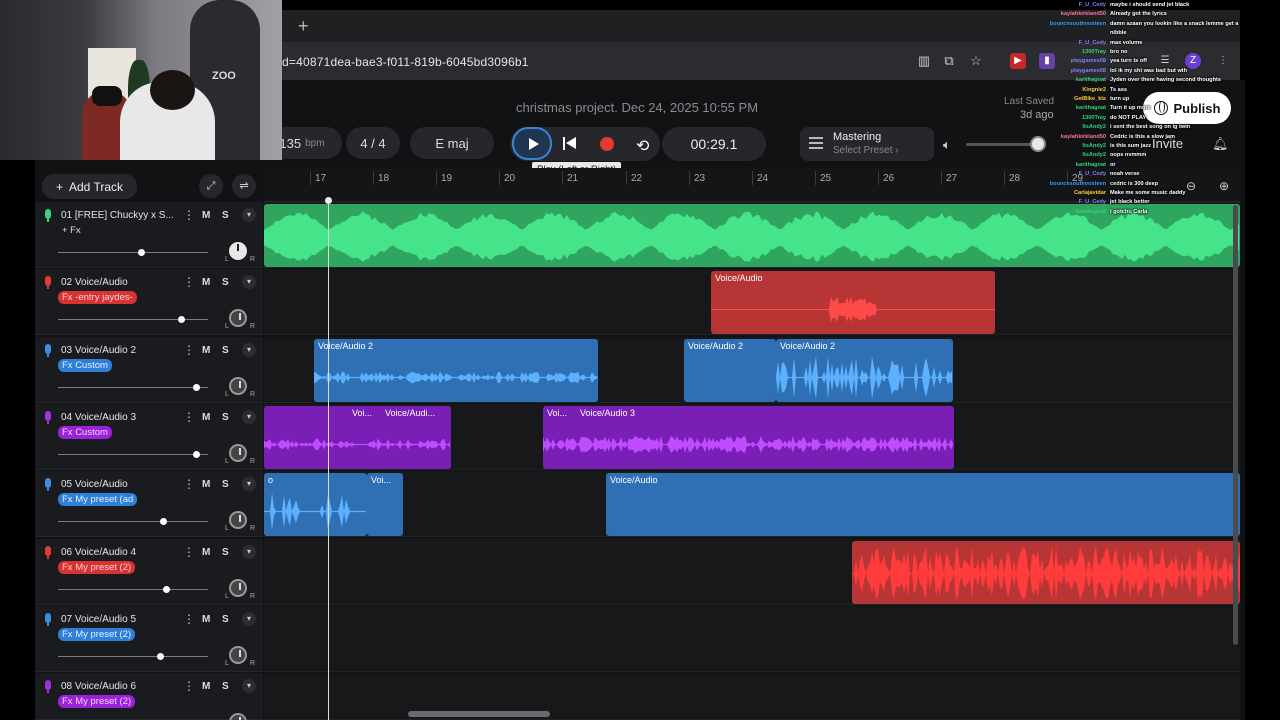 The image size is (1280, 720). What do you see at coordinates (405, 62) in the screenshot?
I see `url-text: d=40871dea-bae3-f011-819b-6045bd3096b1` at bounding box center [405, 62].